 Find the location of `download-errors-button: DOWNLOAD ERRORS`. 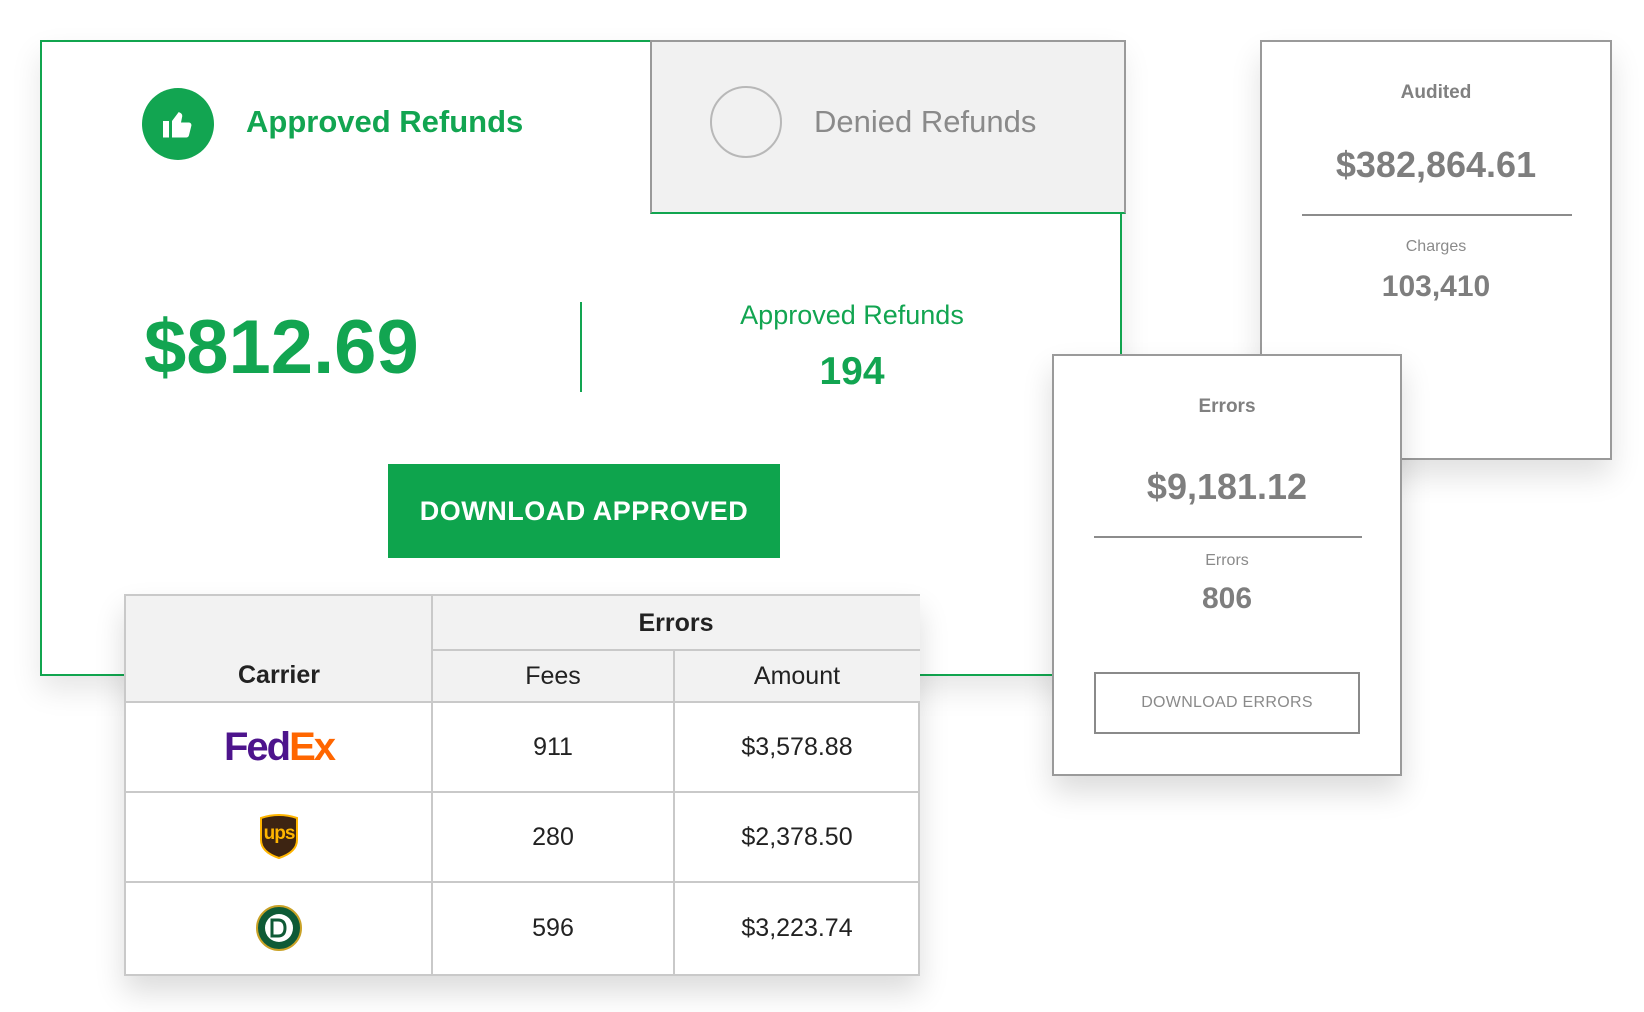

download-errors-button: DOWNLOAD ERRORS is located at coordinates (1227, 703).